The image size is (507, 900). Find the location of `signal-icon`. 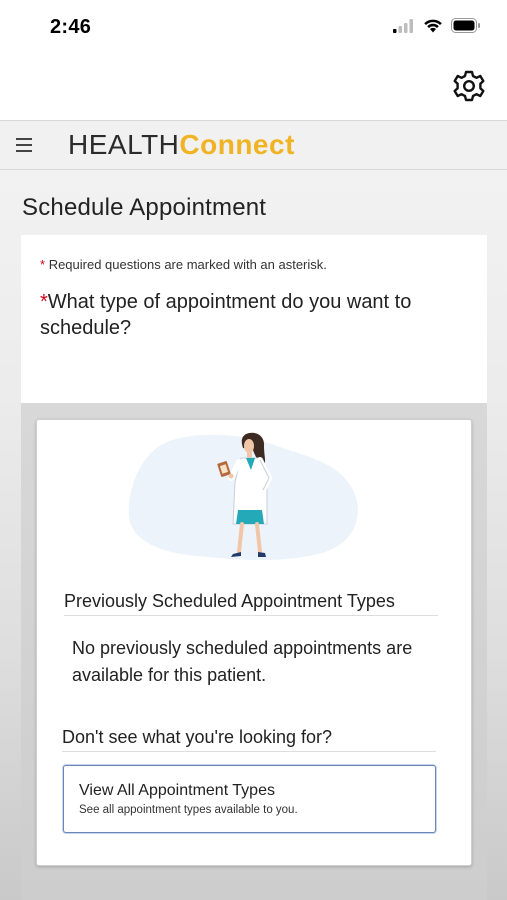

signal-icon is located at coordinates (404, 28).